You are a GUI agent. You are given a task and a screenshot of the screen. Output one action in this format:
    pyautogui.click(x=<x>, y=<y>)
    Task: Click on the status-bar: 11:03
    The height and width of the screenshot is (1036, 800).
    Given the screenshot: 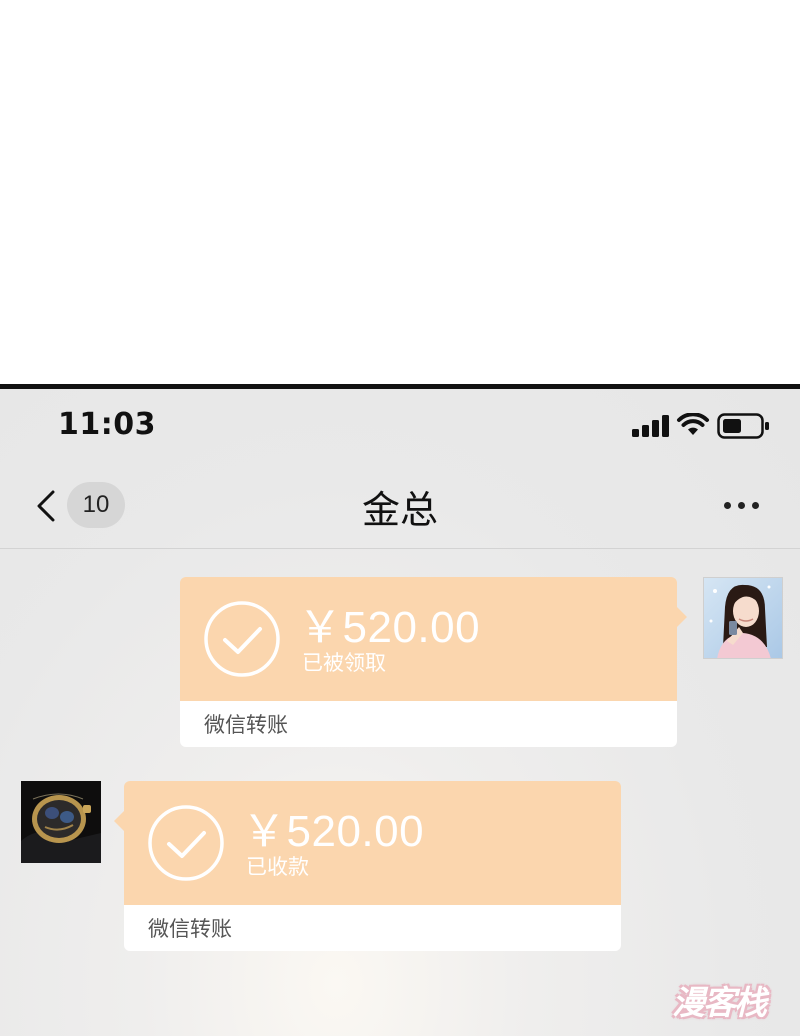 What is the action you would take?
    pyautogui.click(x=400, y=425)
    